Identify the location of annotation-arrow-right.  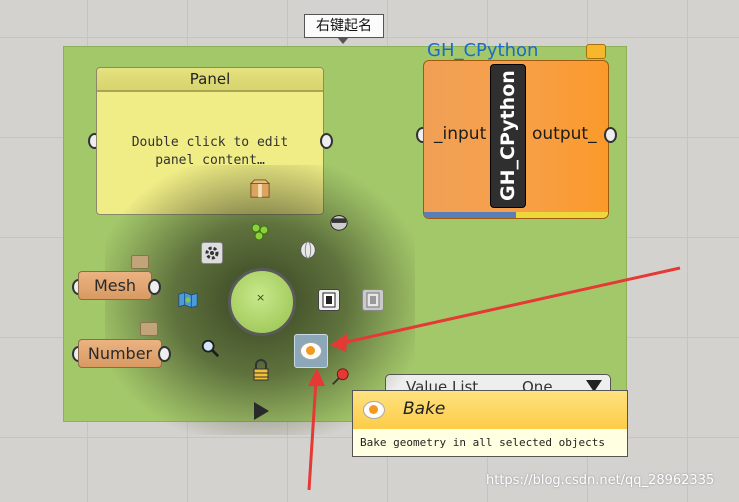
(511, 305).